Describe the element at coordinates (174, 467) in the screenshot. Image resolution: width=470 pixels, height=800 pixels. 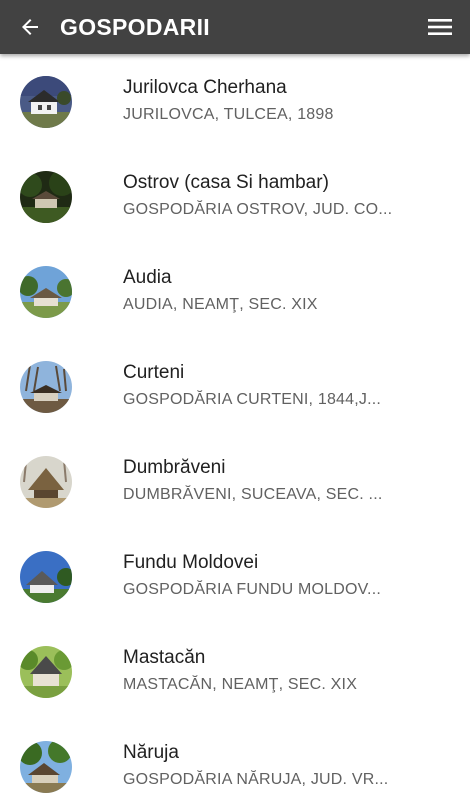
I see `item-title: Dumbrăveni` at that location.